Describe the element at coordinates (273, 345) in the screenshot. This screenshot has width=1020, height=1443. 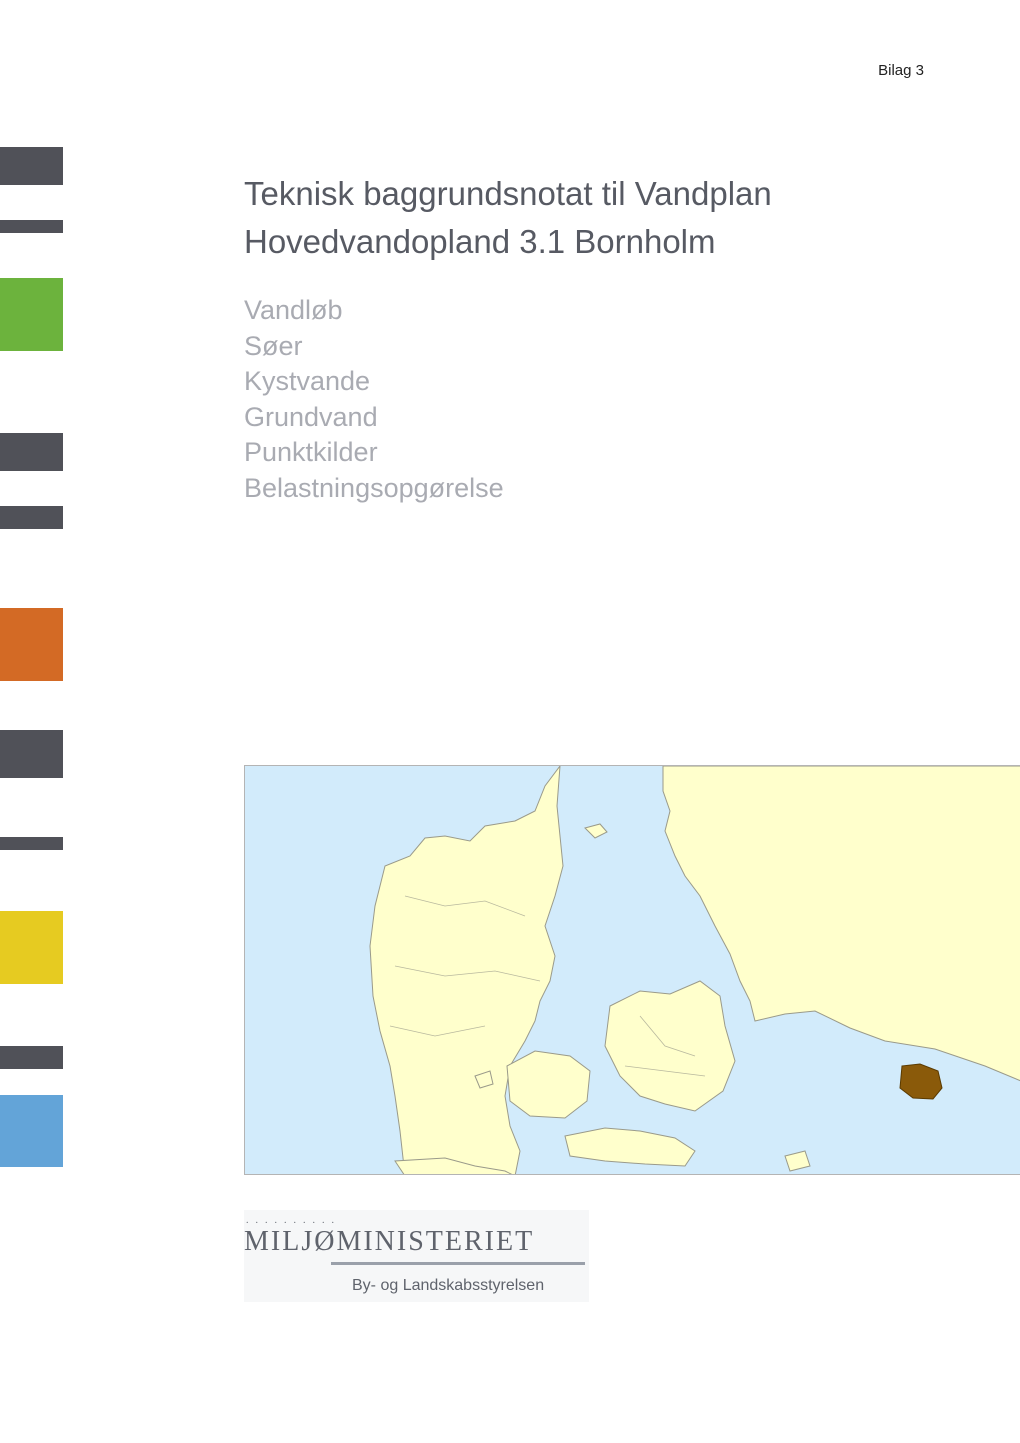
I see `topic-item: Søer` at that location.